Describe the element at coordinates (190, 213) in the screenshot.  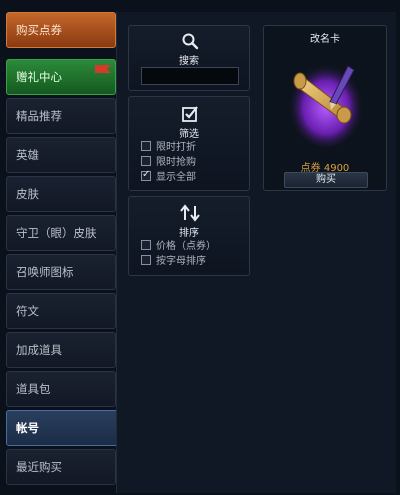
I see `sort-arrows-icon` at that location.